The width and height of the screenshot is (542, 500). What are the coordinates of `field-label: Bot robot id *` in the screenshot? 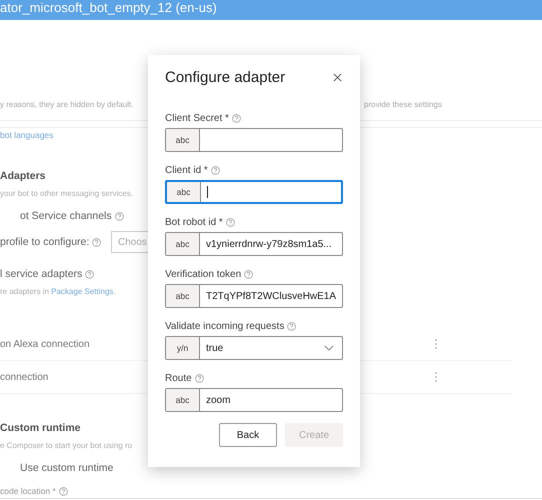 It's located at (194, 222).